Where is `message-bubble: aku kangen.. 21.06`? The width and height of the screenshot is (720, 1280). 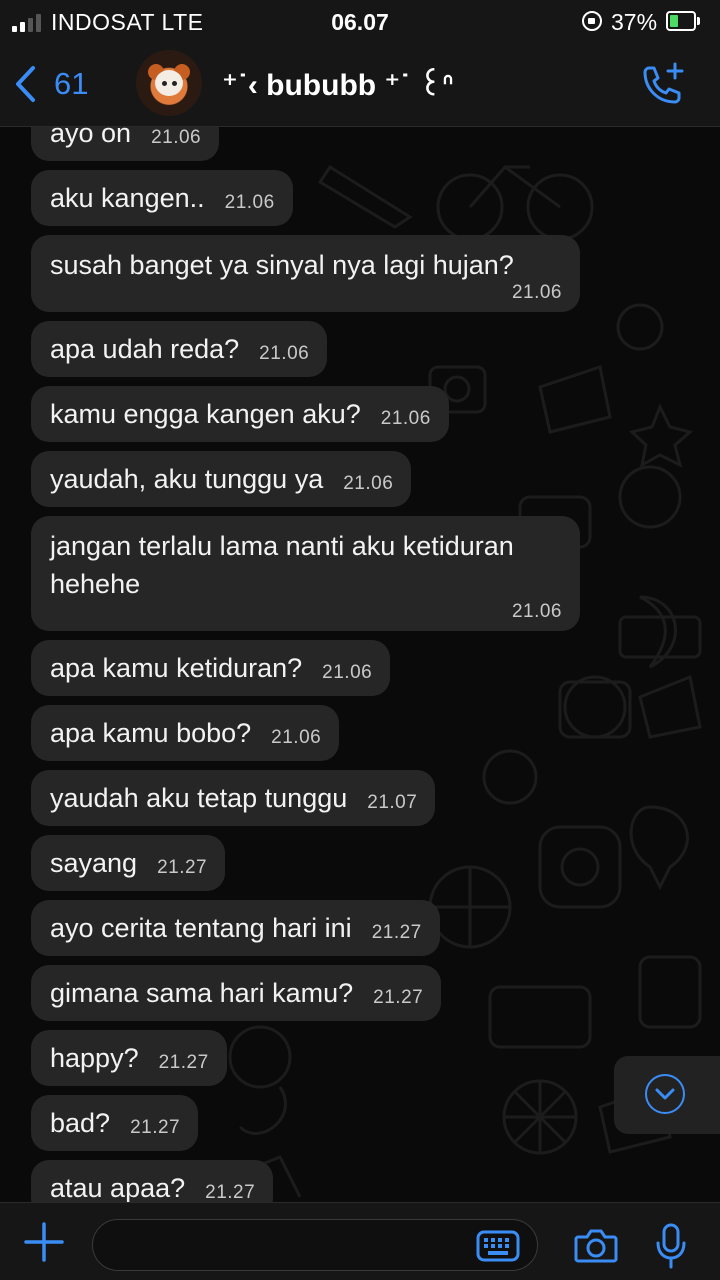 message-bubble: aku kangen.. 21.06 is located at coordinates (162, 198).